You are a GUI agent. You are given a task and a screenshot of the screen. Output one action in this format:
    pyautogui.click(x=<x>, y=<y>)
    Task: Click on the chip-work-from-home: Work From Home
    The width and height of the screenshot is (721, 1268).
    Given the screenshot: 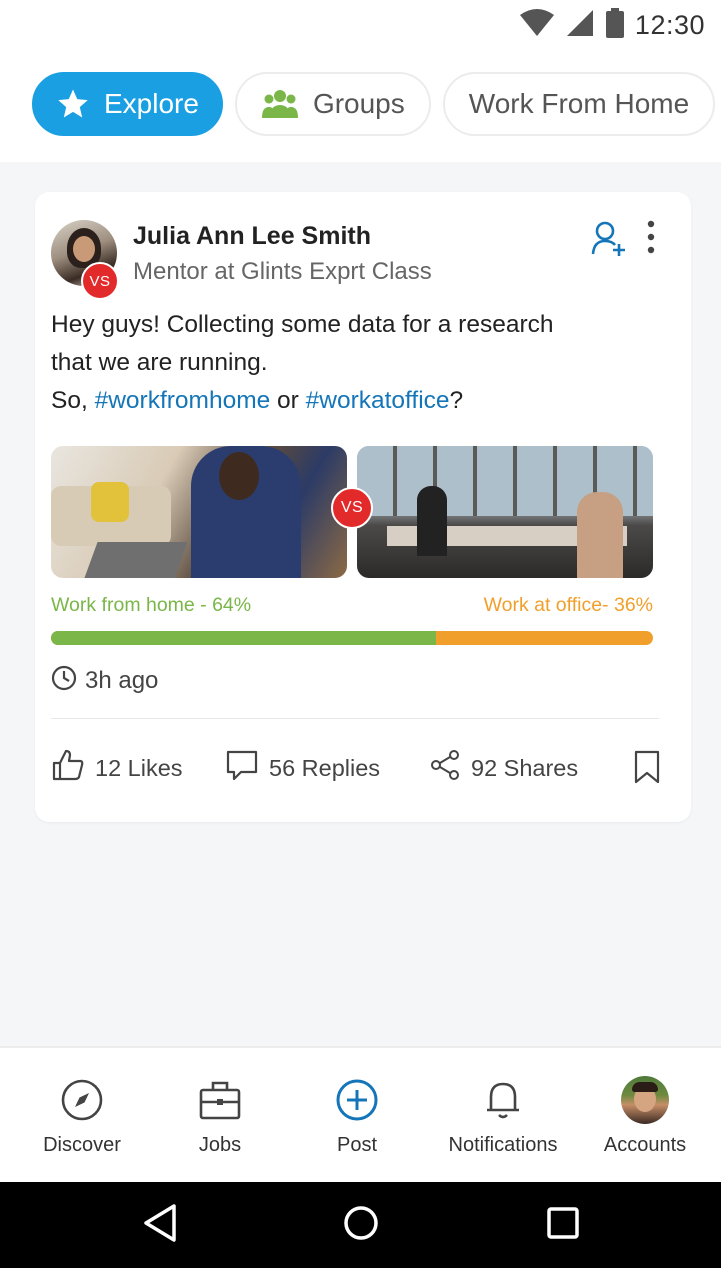 What is the action you would take?
    pyautogui.click(x=579, y=104)
    